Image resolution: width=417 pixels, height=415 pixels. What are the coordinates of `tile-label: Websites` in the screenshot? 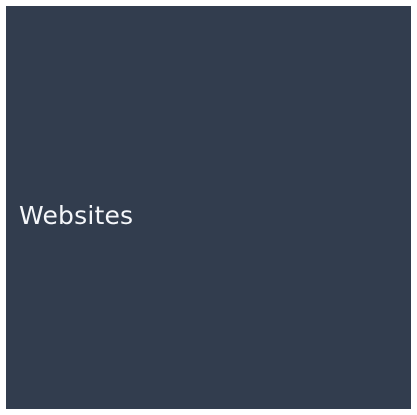 It's located at (76, 215).